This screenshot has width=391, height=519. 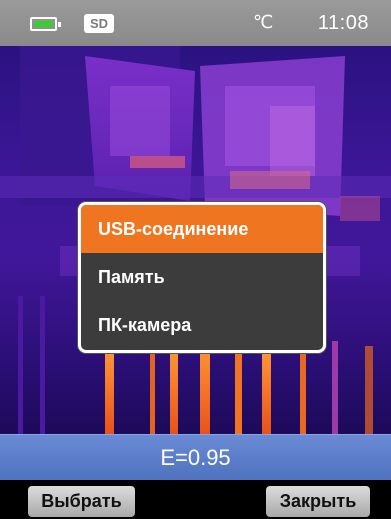 What do you see at coordinates (343, 23) in the screenshot?
I see `clock: 11:08` at bounding box center [343, 23].